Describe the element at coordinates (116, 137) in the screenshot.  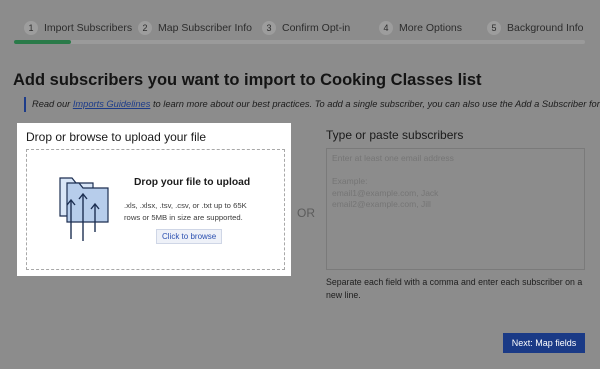
I see `upload-heading: Drop or browse to upload your file` at that location.